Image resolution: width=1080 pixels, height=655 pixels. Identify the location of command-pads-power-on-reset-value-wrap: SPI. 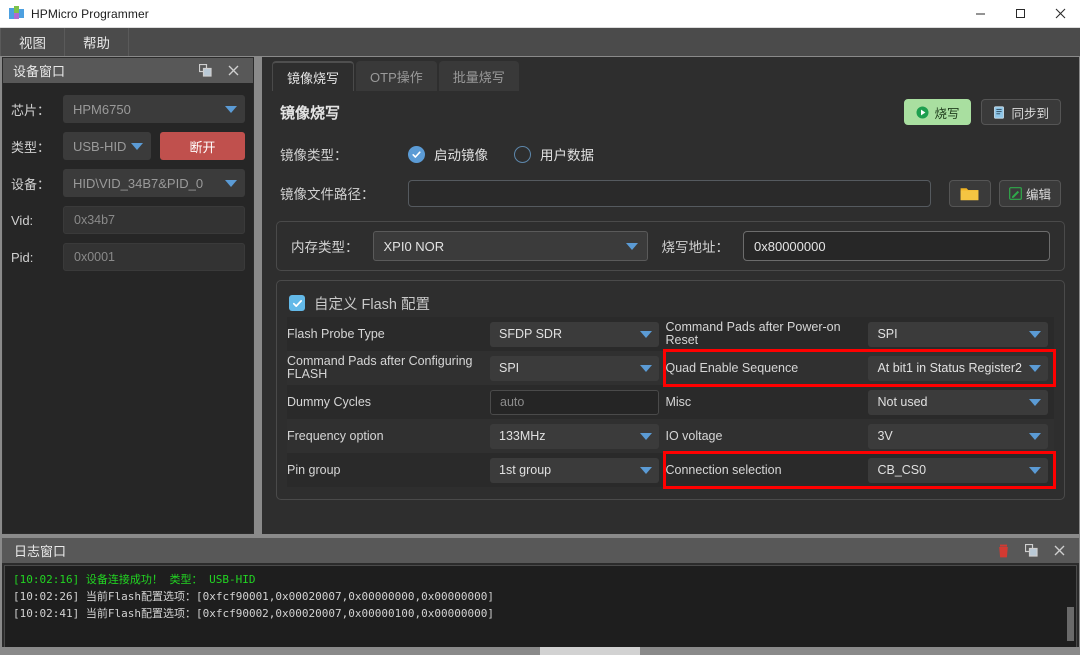
(961, 334).